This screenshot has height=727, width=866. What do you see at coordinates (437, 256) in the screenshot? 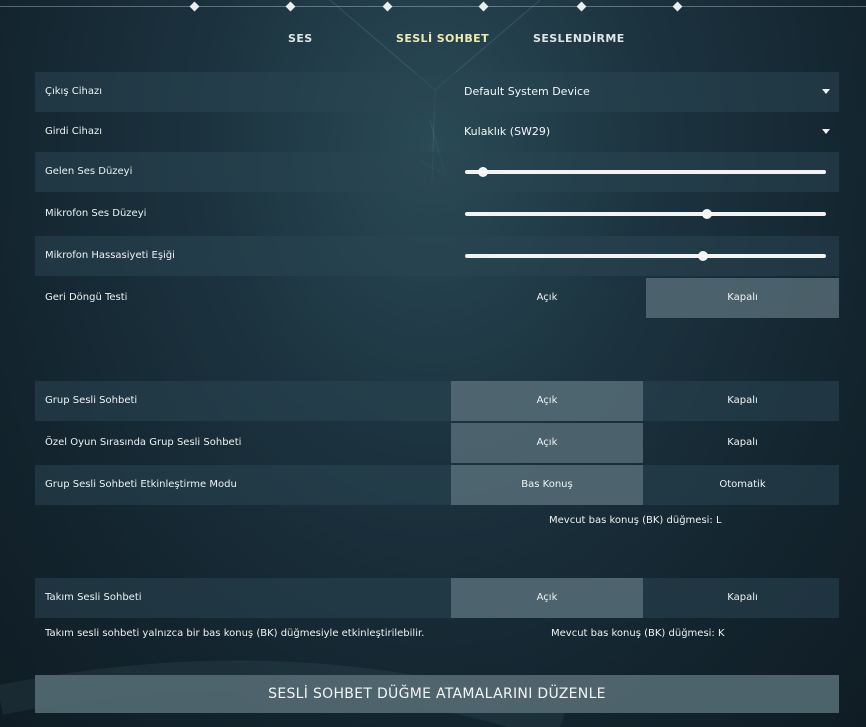
I see `mic-sensitivity-row: Mikrofon Hassasiyeti Eşiği` at bounding box center [437, 256].